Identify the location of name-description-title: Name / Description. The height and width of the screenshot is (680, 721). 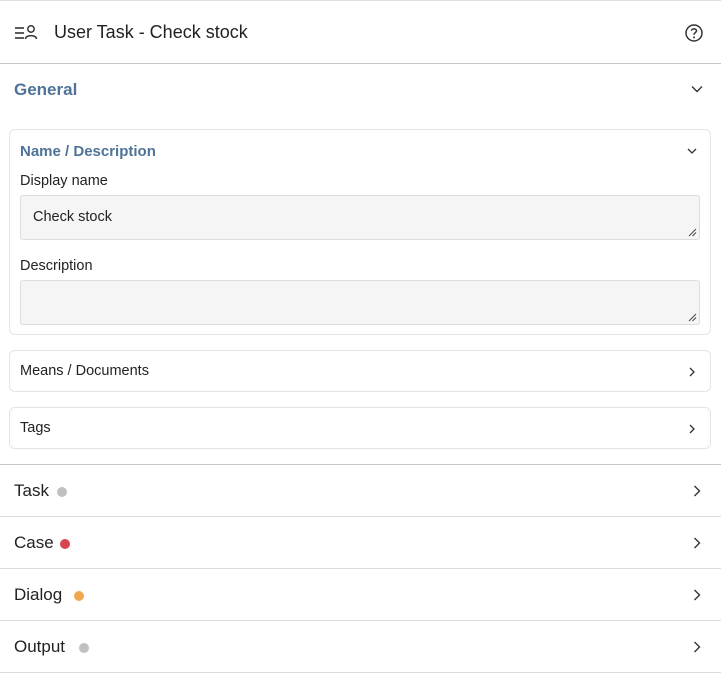
(88, 151).